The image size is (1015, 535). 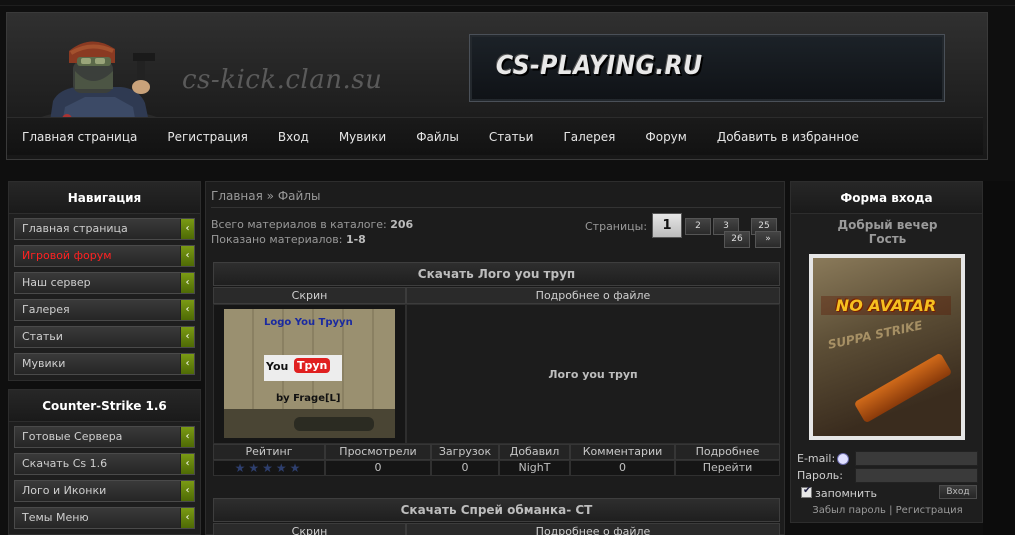 I want to click on thumb-gun, so click(x=334, y=424).